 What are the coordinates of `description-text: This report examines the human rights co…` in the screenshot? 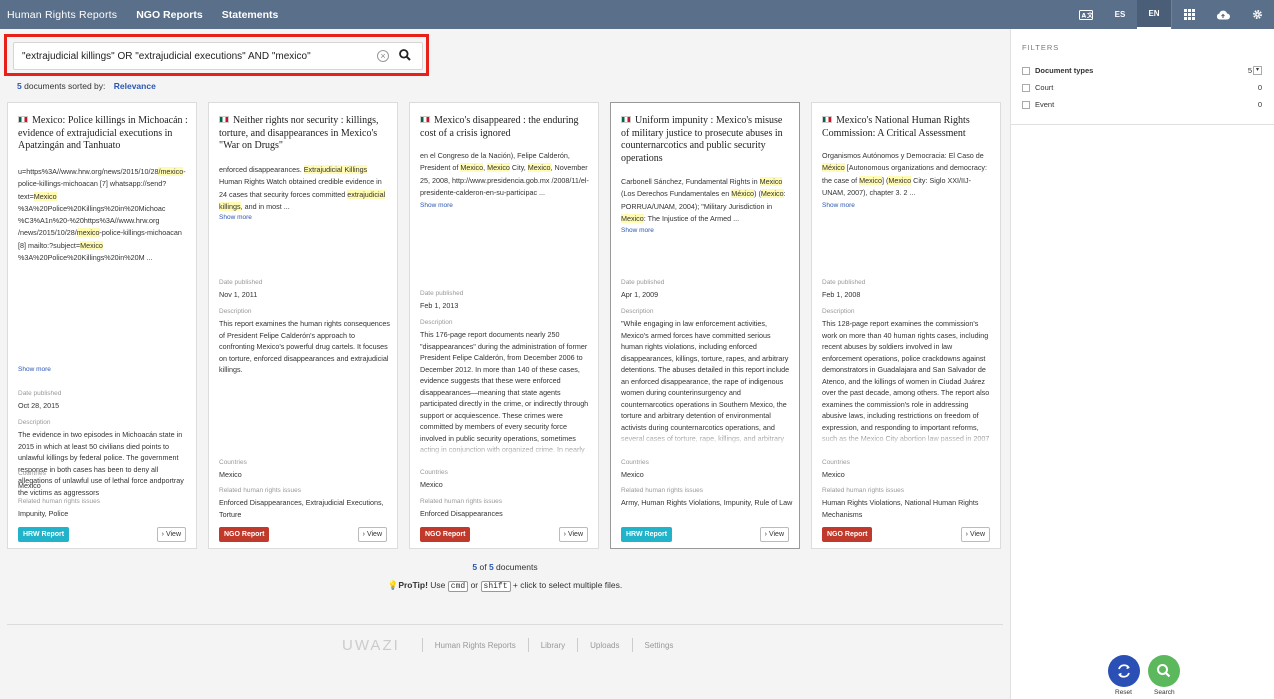 It's located at (304, 346).